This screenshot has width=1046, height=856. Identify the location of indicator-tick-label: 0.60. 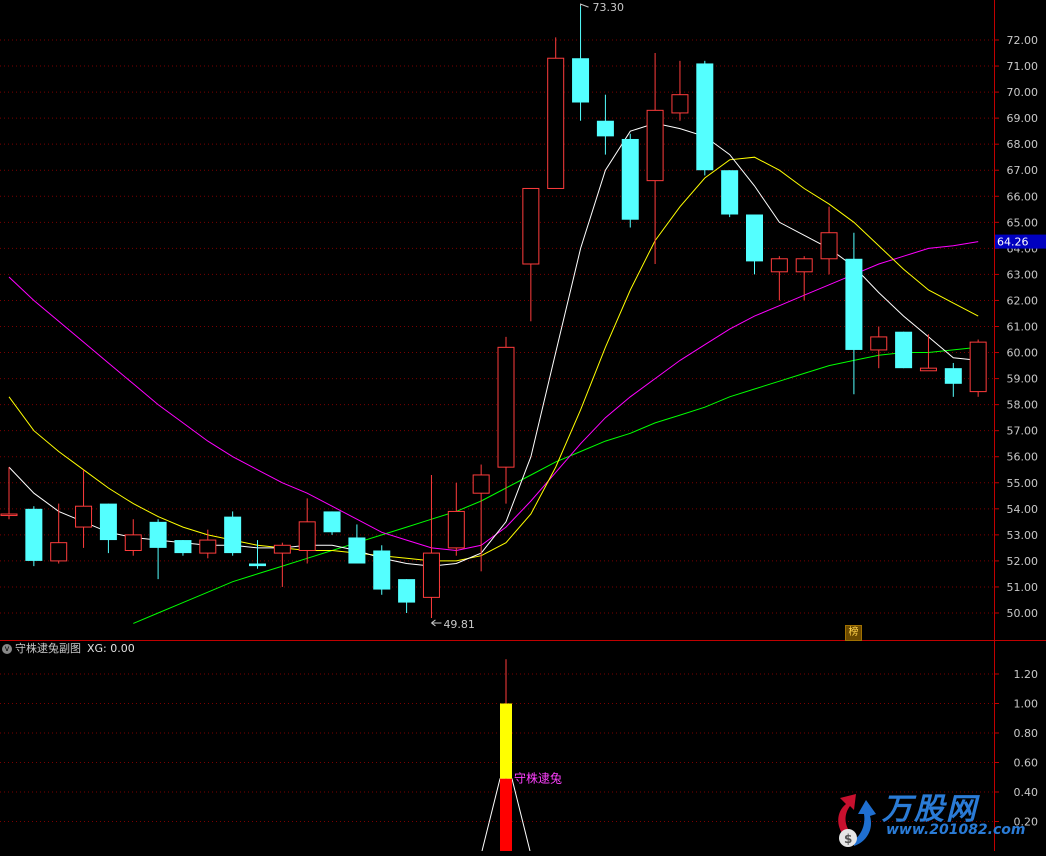
(1026, 763).